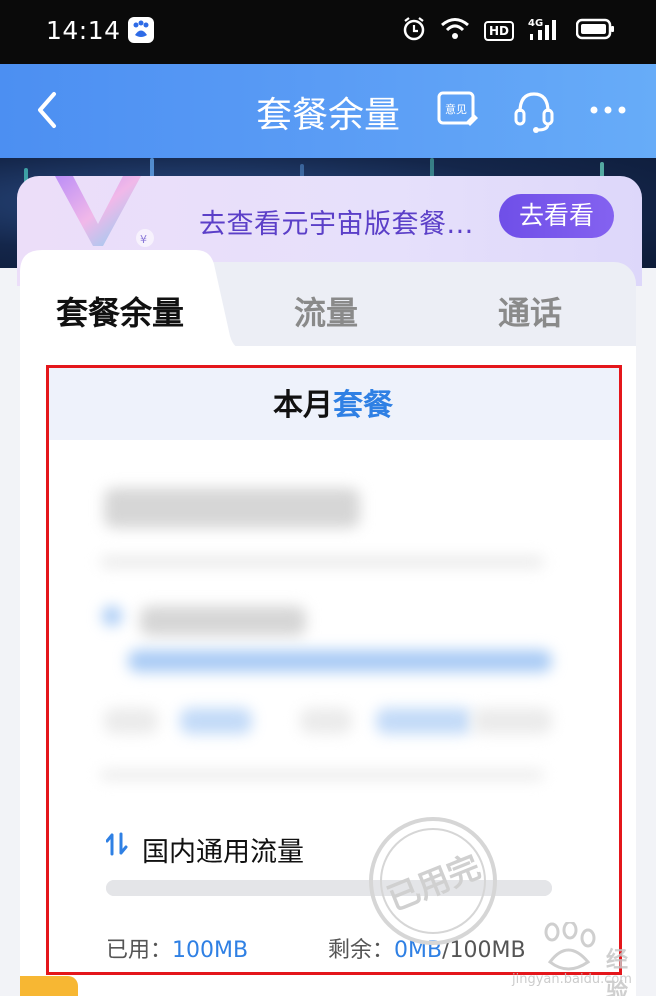 The image size is (656, 996). Describe the element at coordinates (131, 721) in the screenshot. I see `blurred-used-label` at that location.